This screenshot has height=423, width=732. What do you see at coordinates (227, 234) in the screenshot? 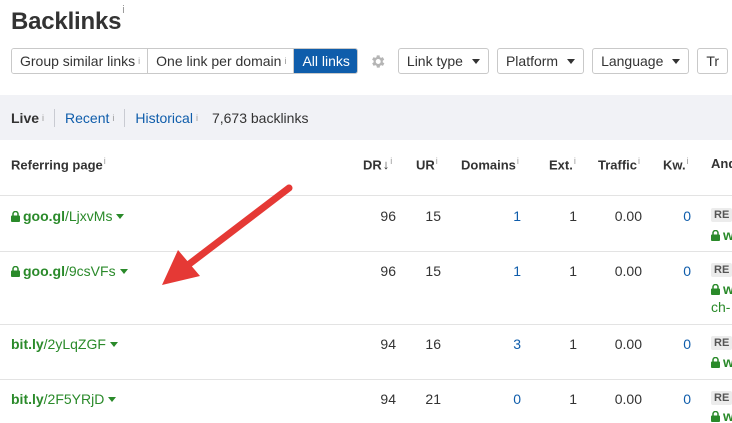
I see `annotation-arrow-icon` at bounding box center [227, 234].